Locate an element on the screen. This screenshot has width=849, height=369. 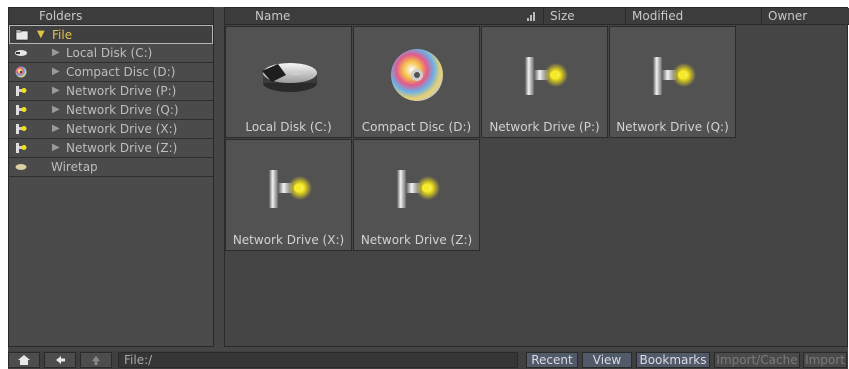
column-owner-label: Owner is located at coordinates (788, 16).